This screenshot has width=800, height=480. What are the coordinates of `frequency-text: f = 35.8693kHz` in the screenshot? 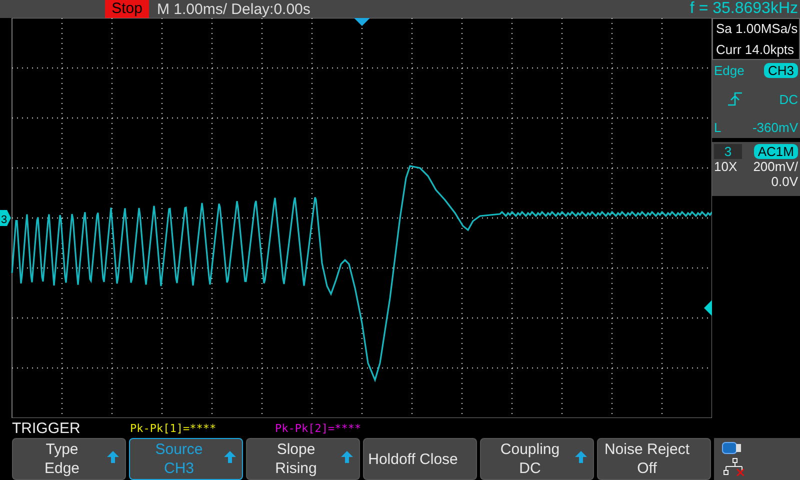 It's located at (744, 9).